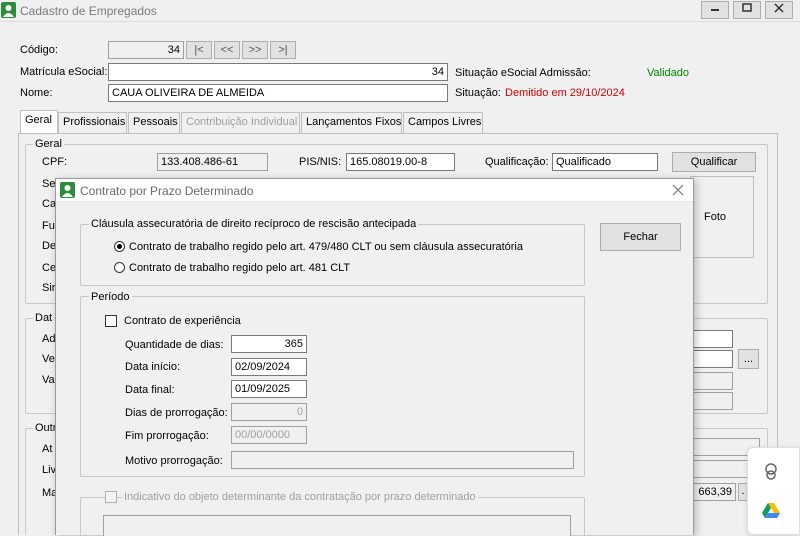 The width and height of the screenshot is (800, 536). Describe the element at coordinates (517, 162) in the screenshot. I see `qualificacao-label: Qualificação:` at that location.